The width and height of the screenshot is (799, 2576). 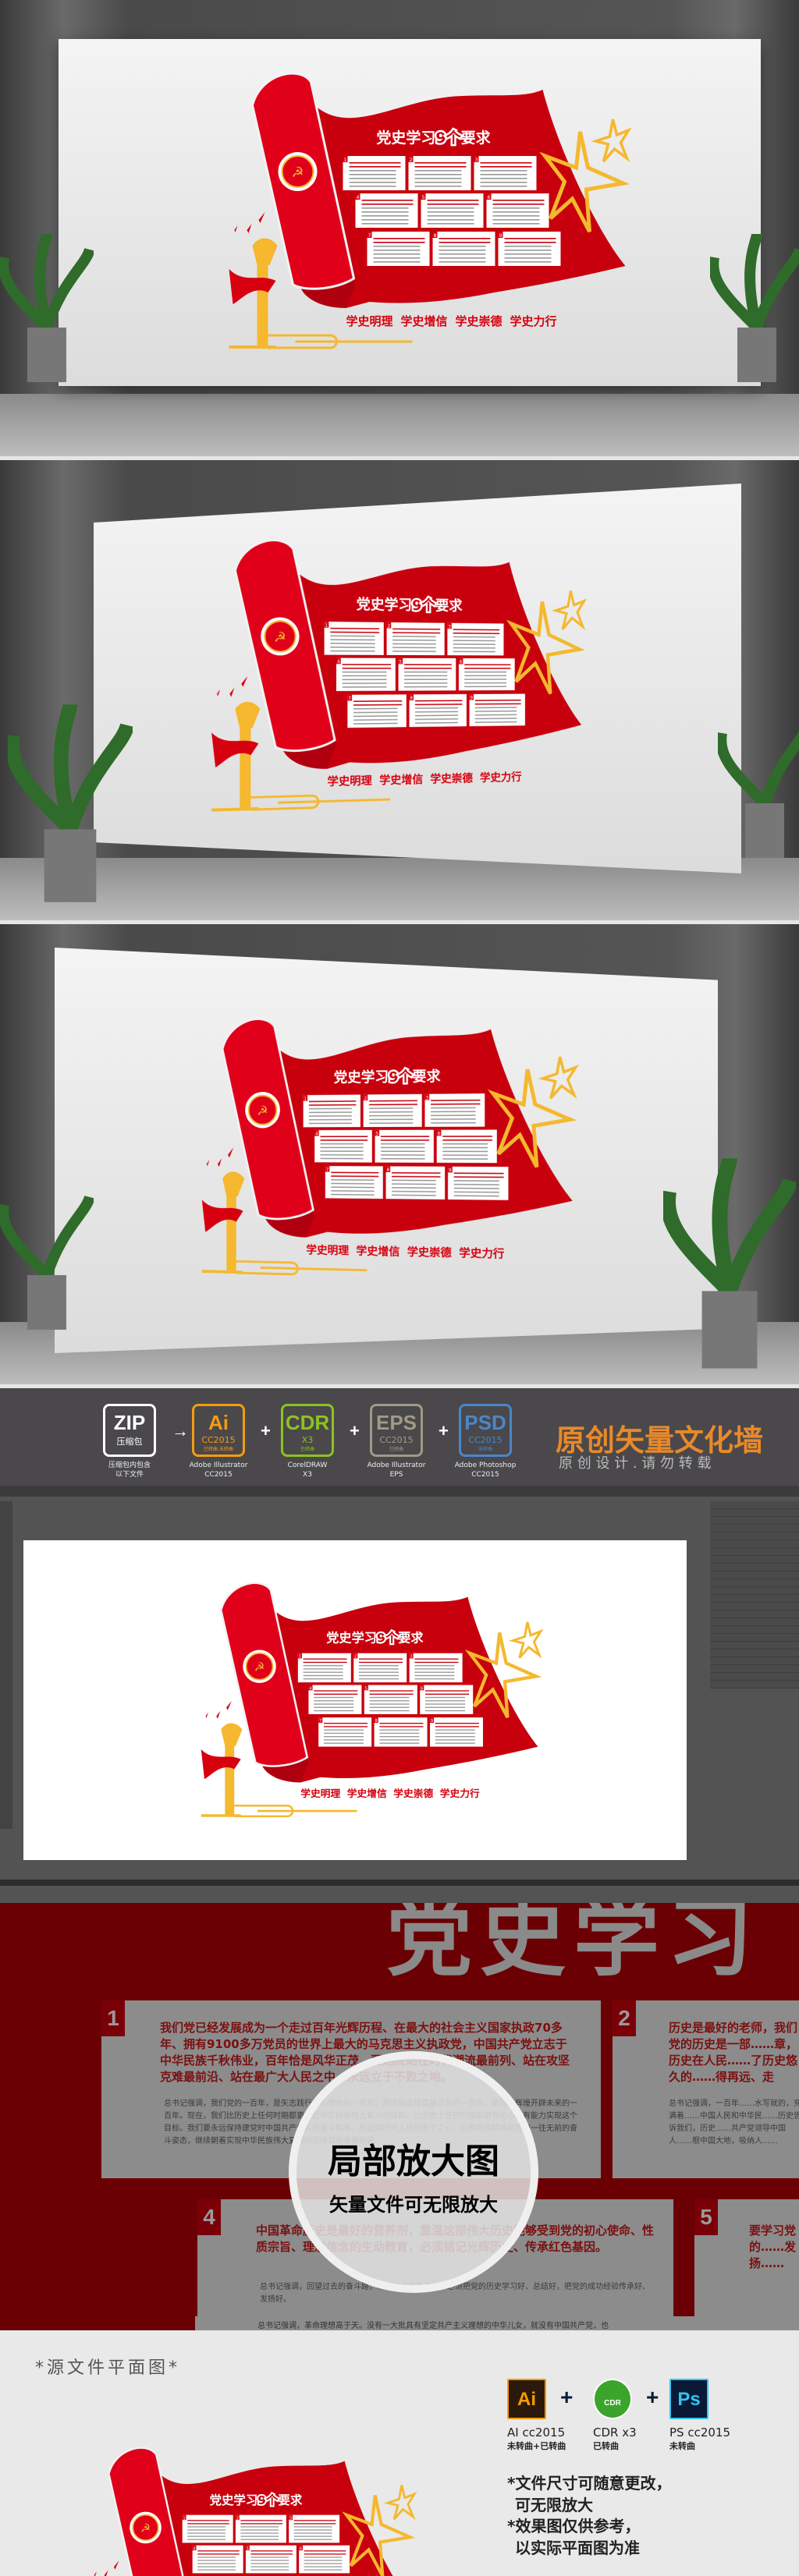 What do you see at coordinates (380, 1667) in the screenshot?
I see `text-panel: 2` at bounding box center [380, 1667].